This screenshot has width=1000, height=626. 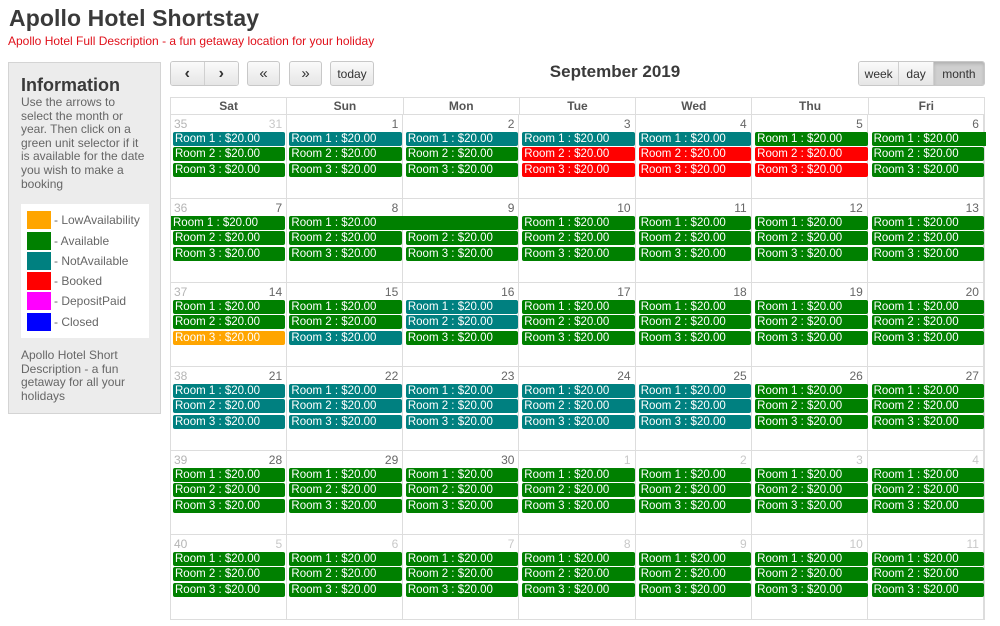 I want to click on day-number: 13, so click(x=972, y=208).